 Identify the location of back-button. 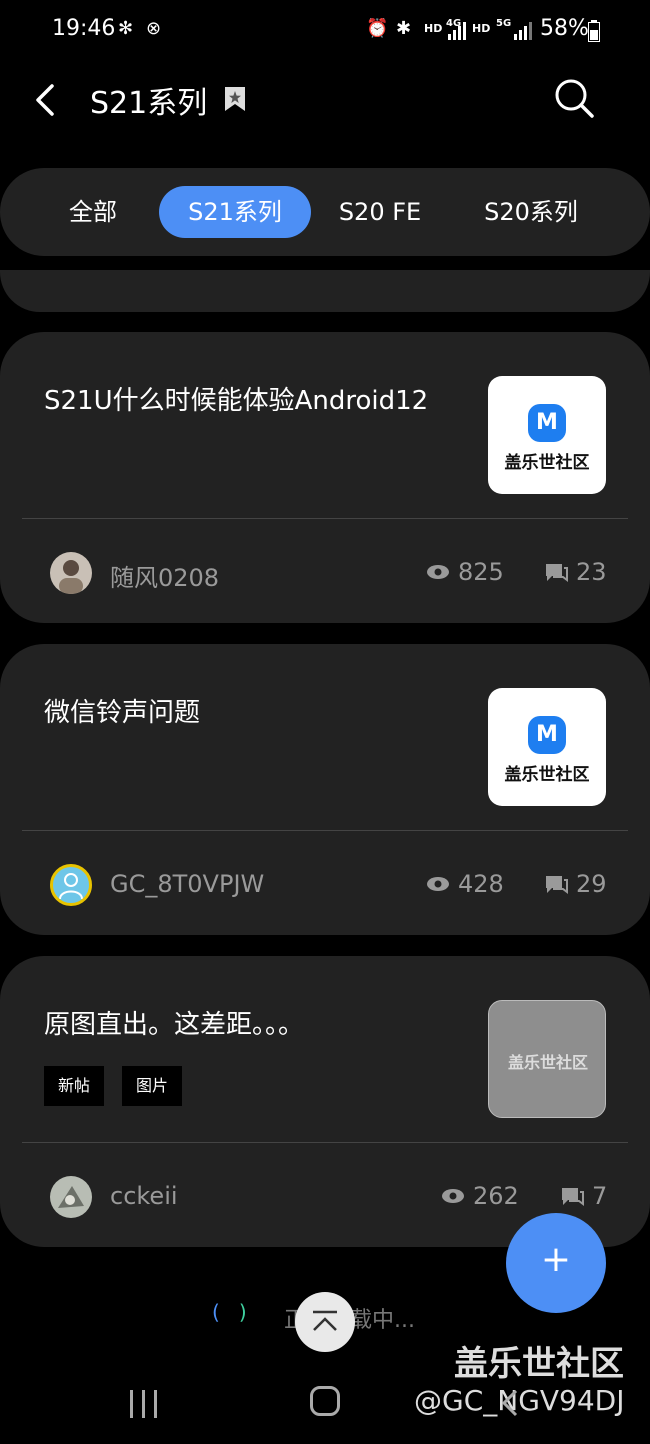
(48, 100).